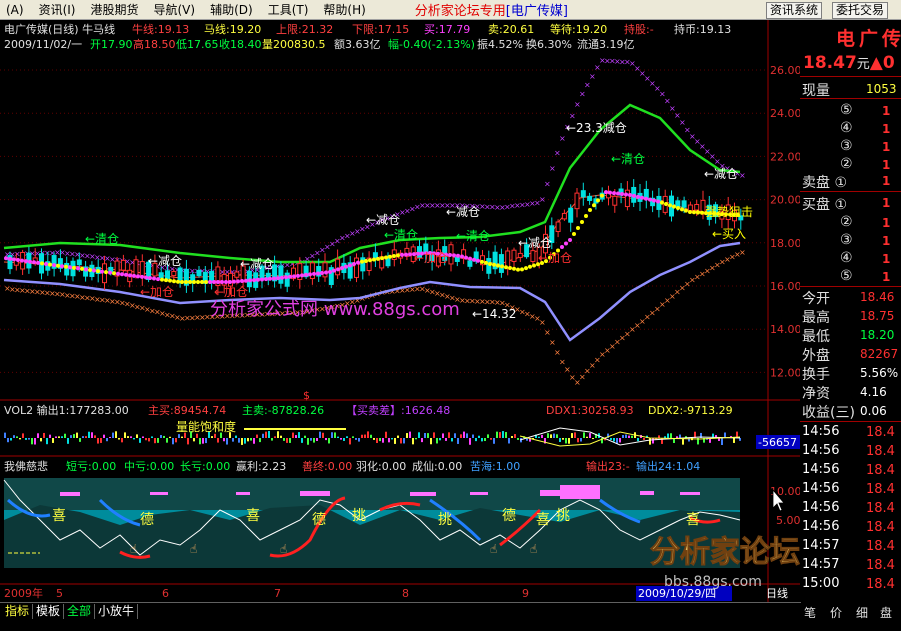 Image resolution: width=901 pixels, height=631 pixels. I want to click on lower-cross-mark: ×, so click(552, 342).